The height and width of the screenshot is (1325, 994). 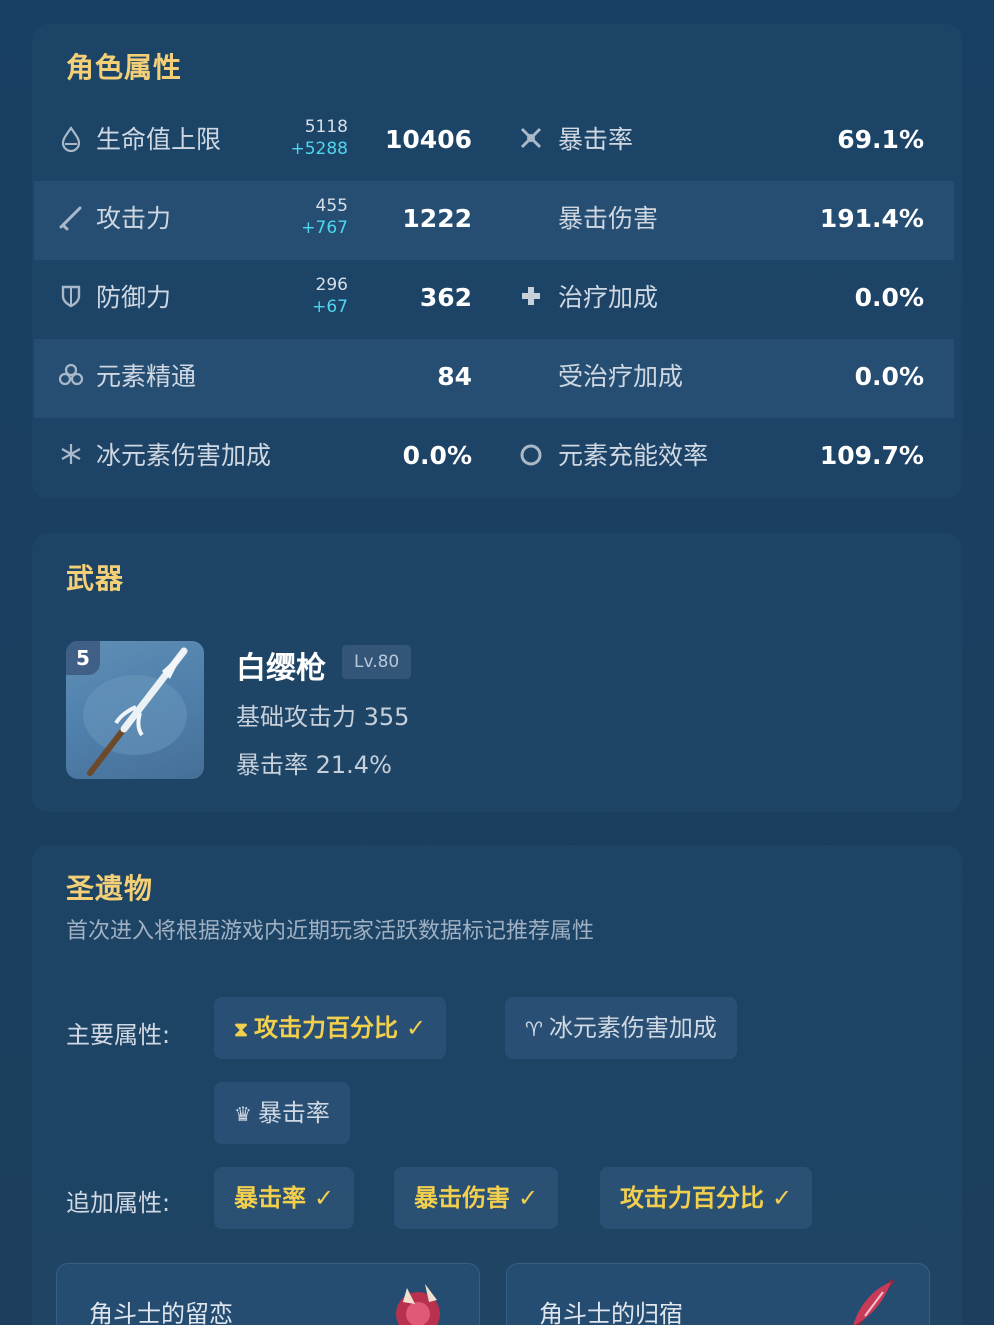 I want to click on stat-bonus: +5288, so click(x=319, y=149).